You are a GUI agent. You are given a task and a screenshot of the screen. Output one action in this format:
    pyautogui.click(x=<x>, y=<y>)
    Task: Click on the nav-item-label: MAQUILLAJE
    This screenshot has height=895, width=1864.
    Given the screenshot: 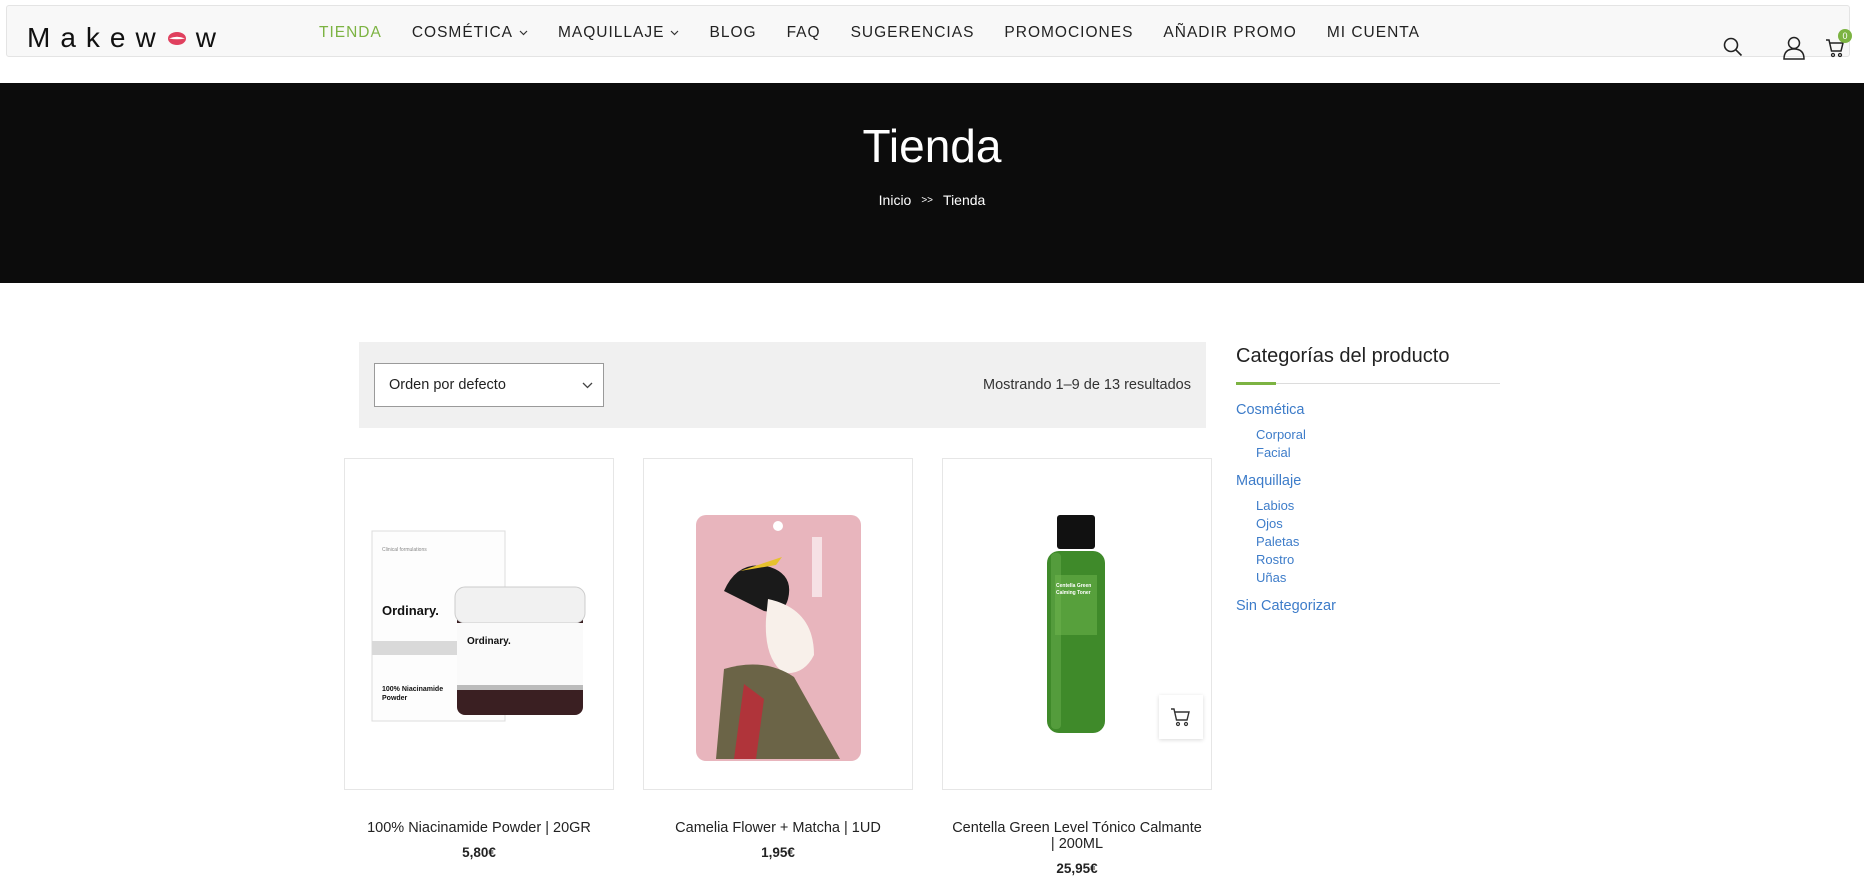 What is the action you would take?
    pyautogui.click(x=611, y=32)
    